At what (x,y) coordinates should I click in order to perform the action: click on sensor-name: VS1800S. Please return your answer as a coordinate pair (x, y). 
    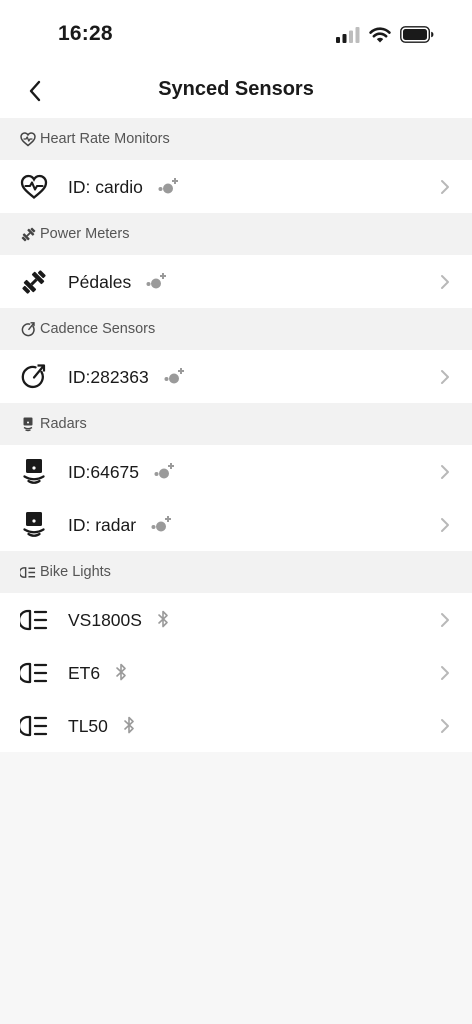
    Looking at the image, I should click on (118, 620).